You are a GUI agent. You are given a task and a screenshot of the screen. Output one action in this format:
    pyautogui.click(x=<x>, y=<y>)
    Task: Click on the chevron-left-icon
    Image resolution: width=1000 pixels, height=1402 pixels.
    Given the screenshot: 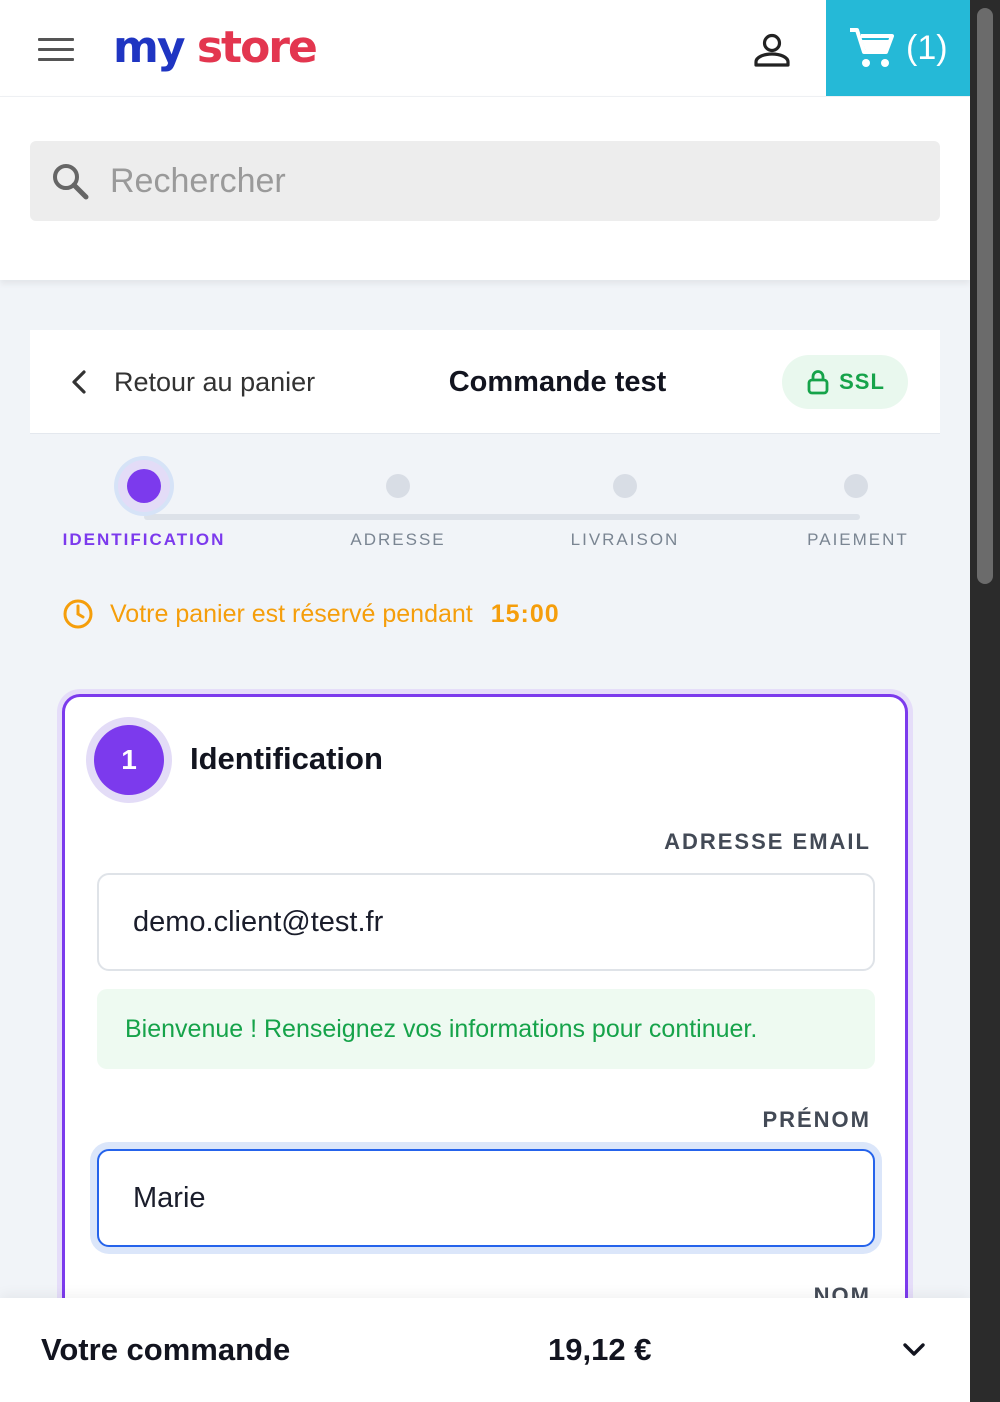 What is the action you would take?
    pyautogui.click(x=79, y=382)
    